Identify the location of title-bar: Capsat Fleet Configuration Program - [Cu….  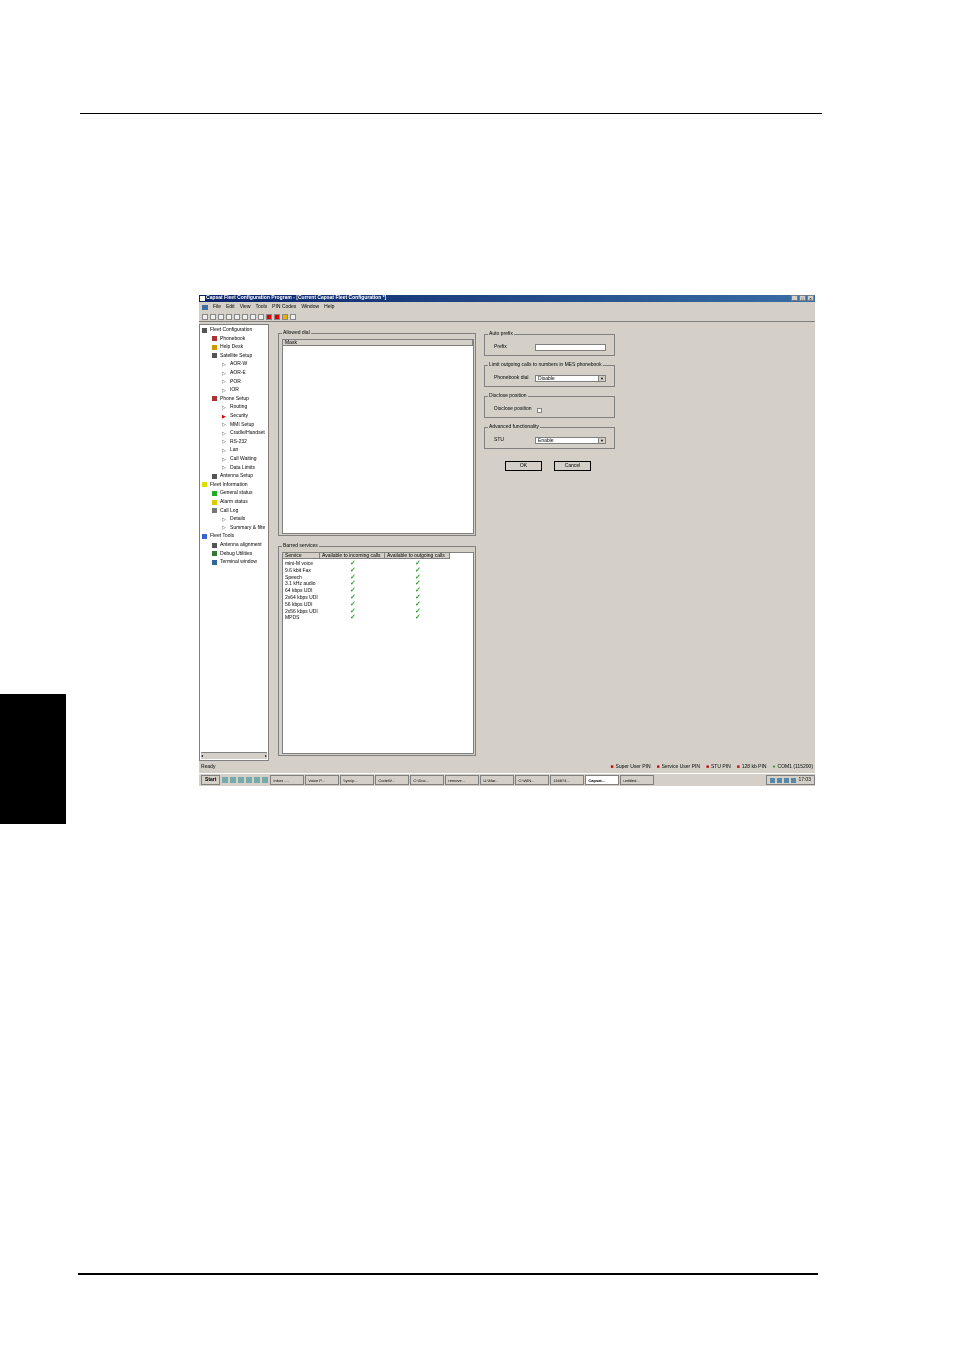
(507, 298).